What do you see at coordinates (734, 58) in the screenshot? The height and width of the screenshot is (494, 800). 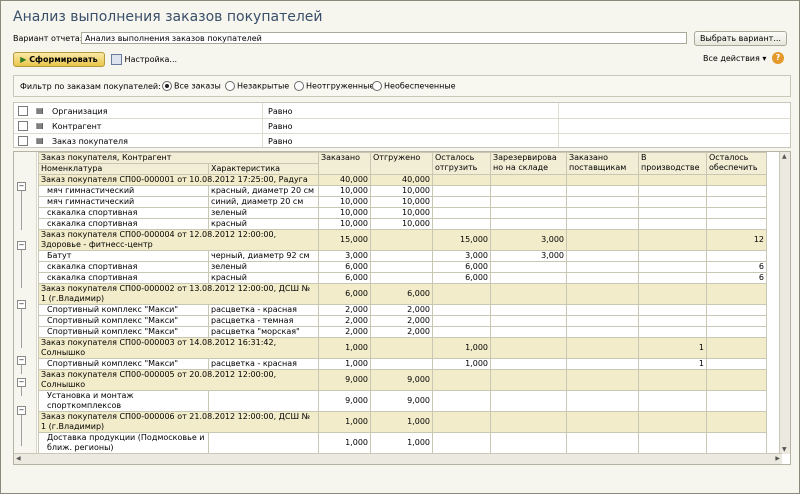 I see `all-actions-menu: Все действия ▾` at bounding box center [734, 58].